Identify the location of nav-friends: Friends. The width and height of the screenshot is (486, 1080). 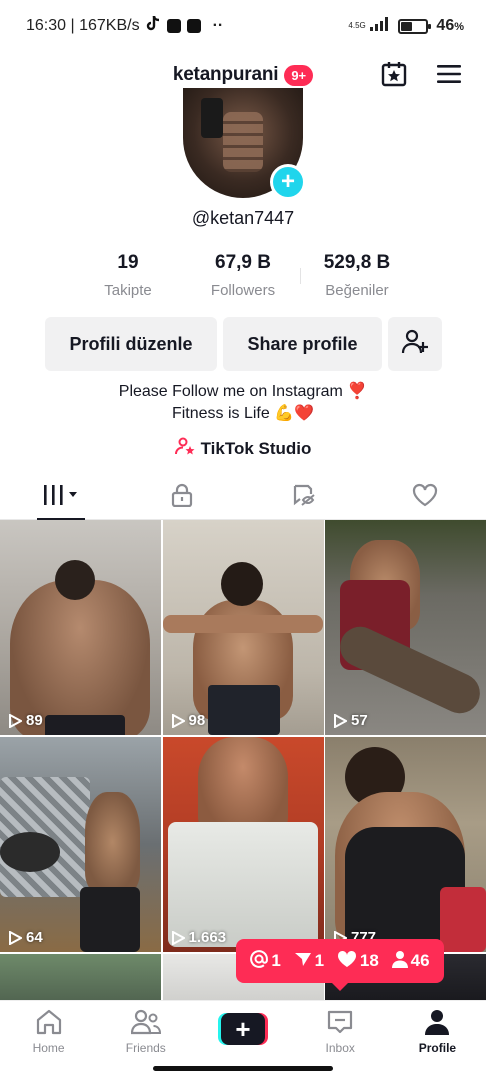
(145, 1031).